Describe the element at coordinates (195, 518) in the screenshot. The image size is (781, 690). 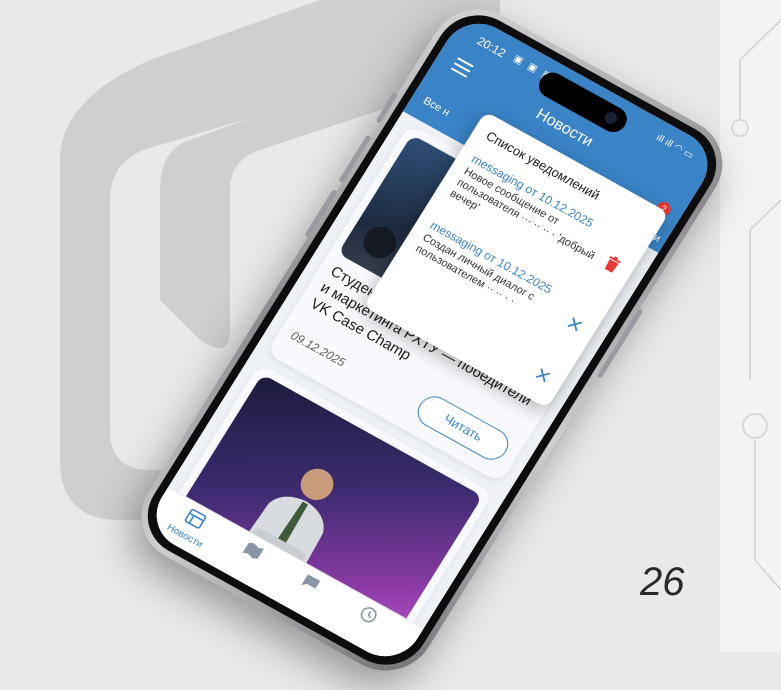
I see `news-icon` at that location.